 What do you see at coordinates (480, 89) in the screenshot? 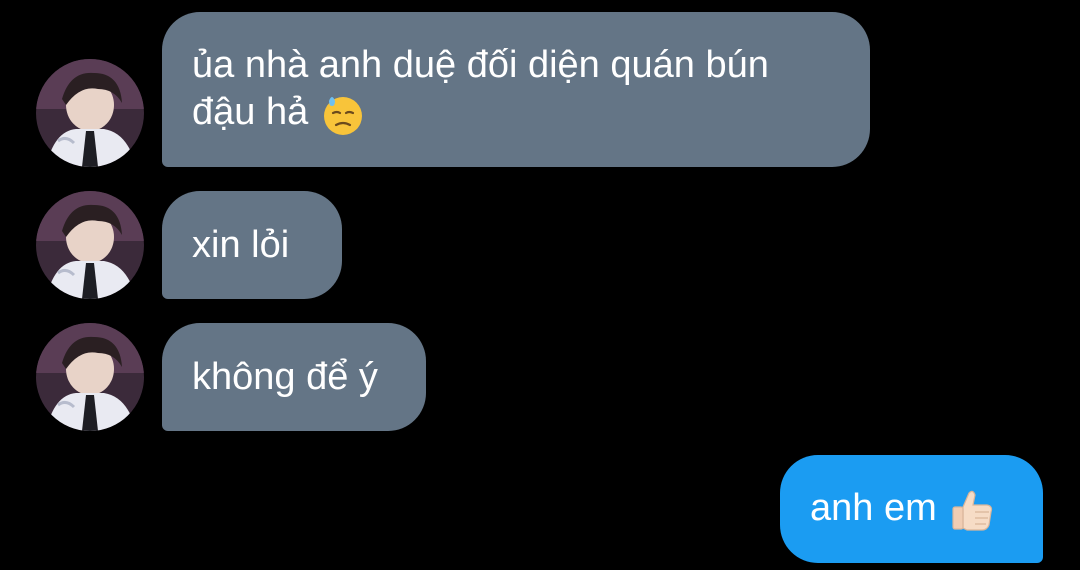
I see `message-text: ủa nhà anh duệ đối diện quán bún đậu hả` at bounding box center [480, 89].